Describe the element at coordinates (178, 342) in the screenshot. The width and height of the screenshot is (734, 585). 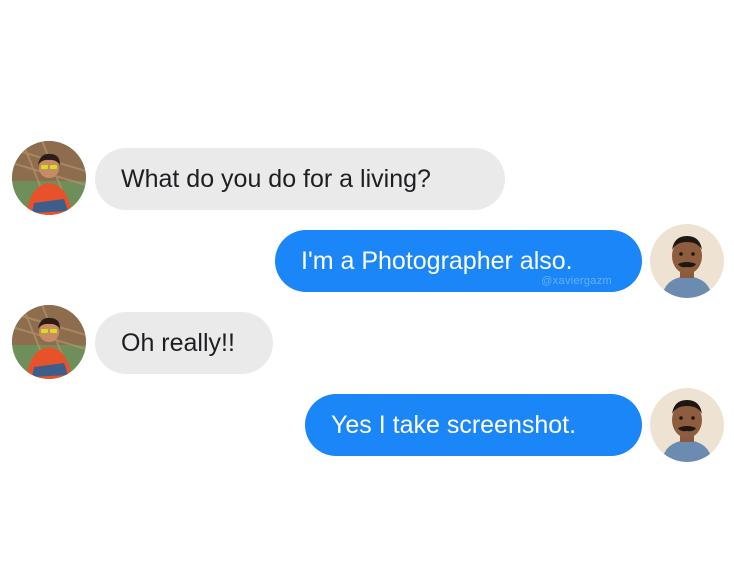
I see `message-text: Oh really!!` at that location.